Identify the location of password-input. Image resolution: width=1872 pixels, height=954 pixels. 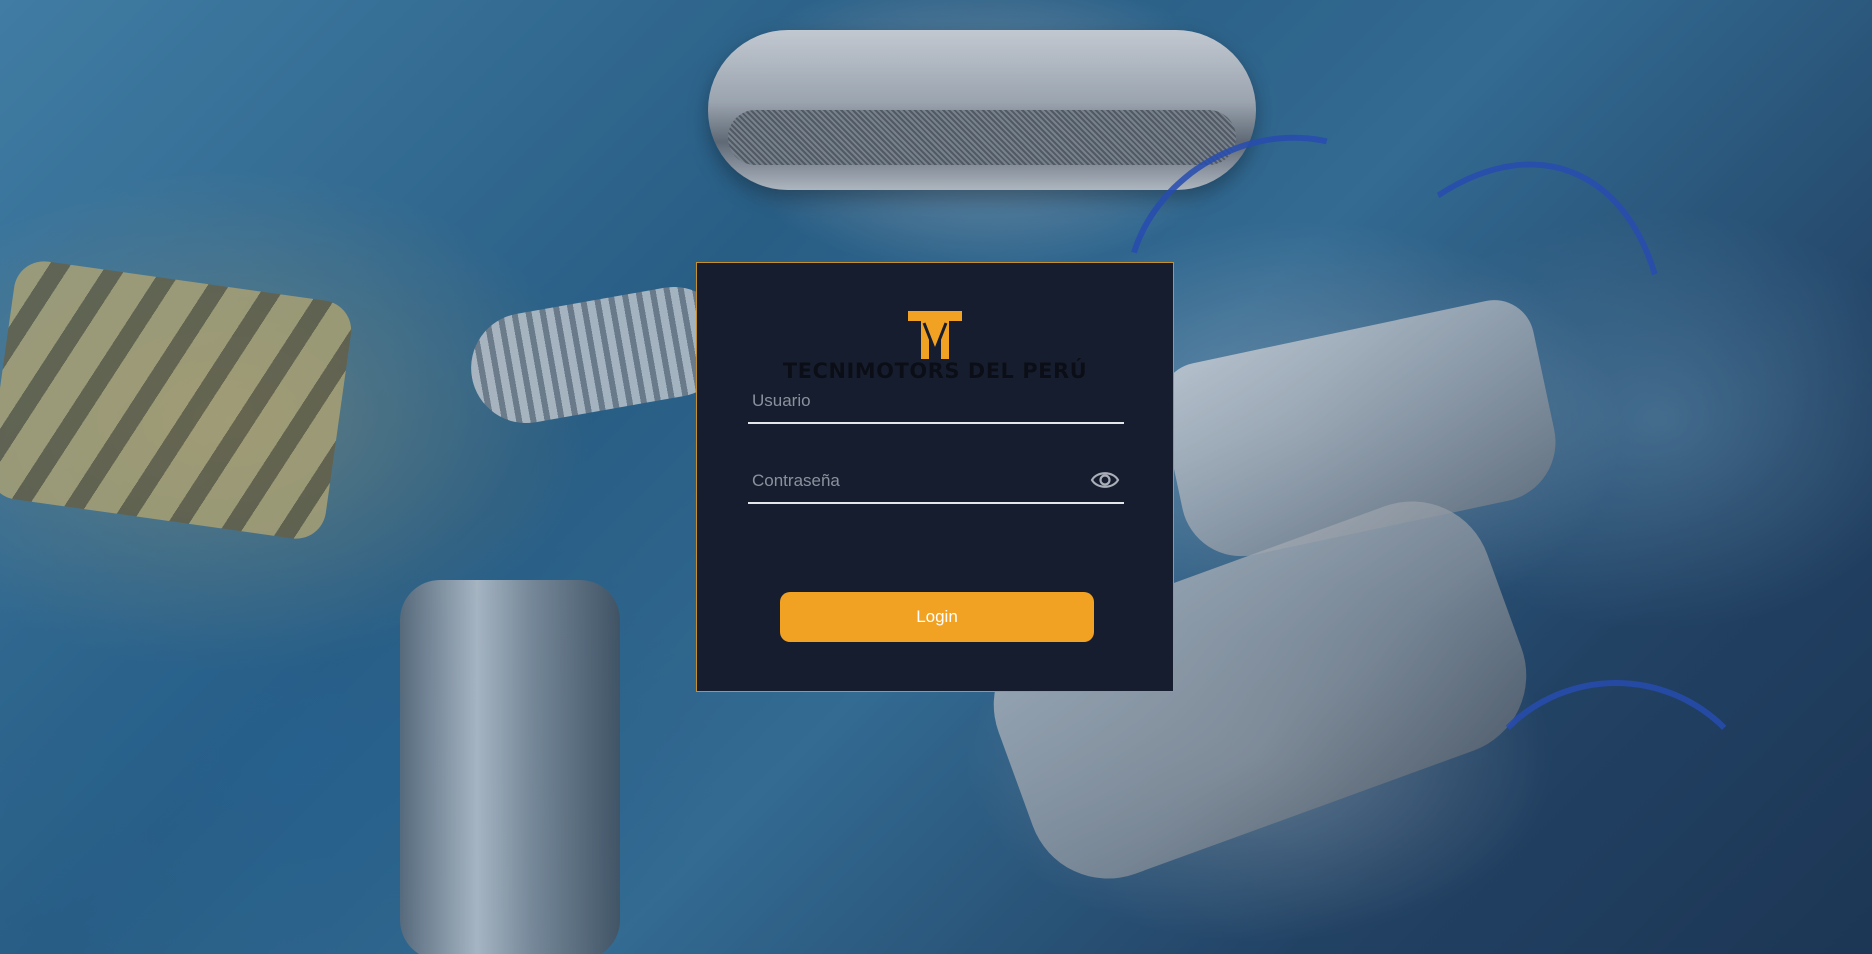
(936, 481).